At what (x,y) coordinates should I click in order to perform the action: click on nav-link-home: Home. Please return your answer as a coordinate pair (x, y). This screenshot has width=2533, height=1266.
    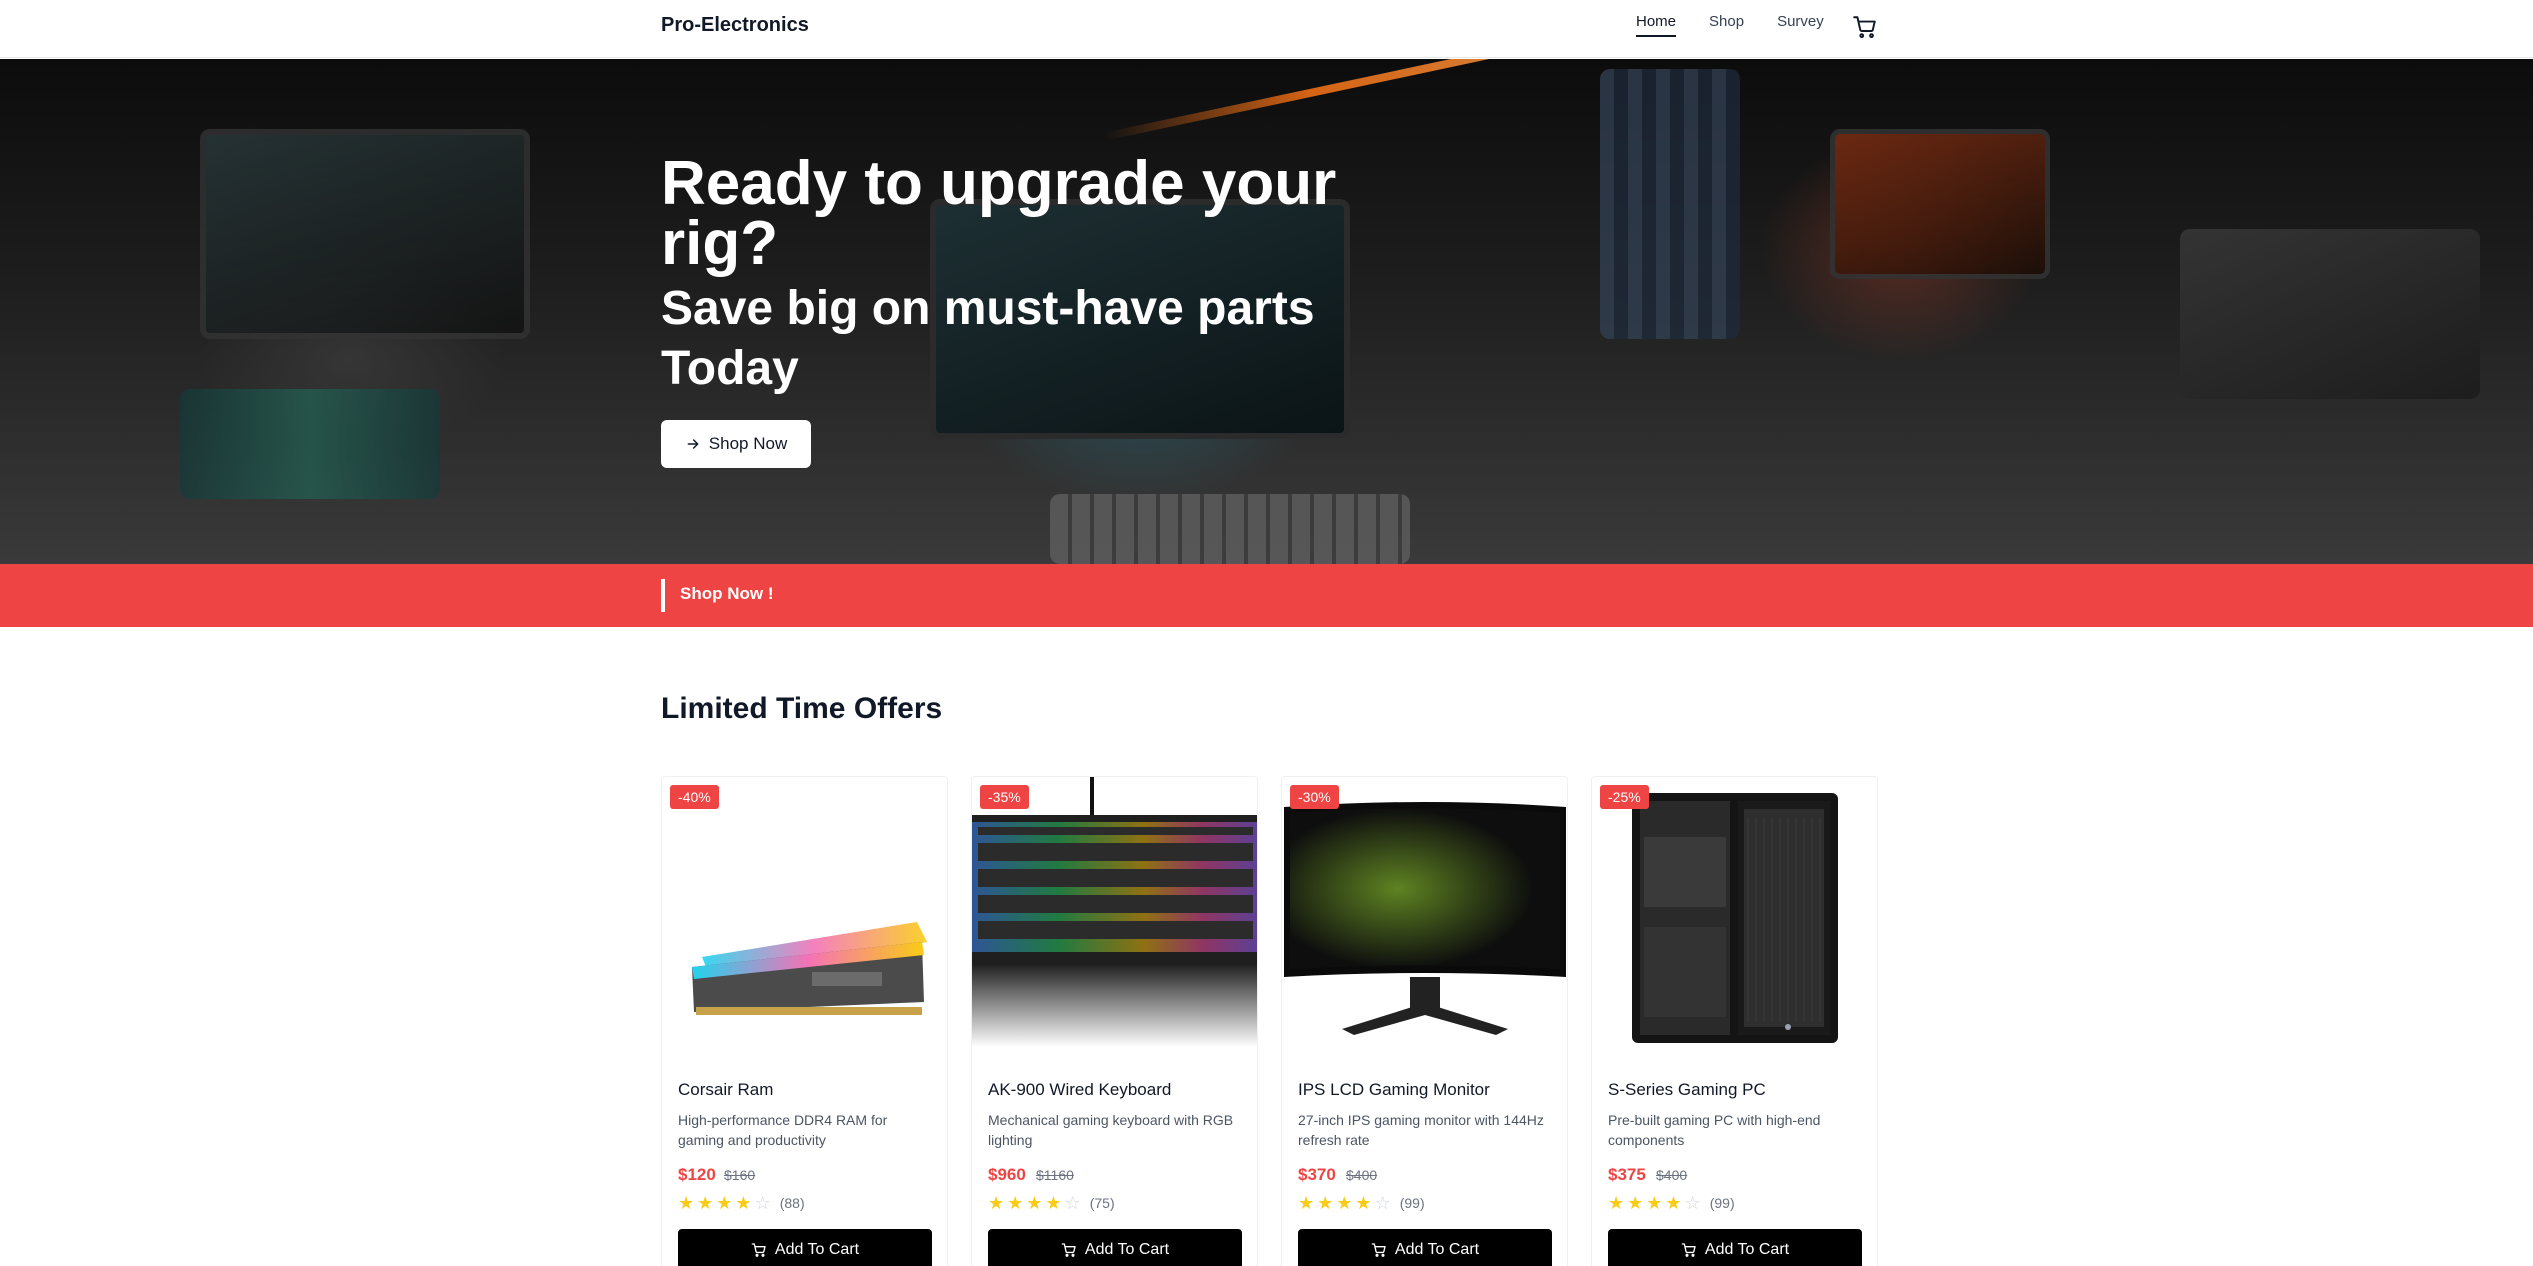
    Looking at the image, I should click on (1656, 25).